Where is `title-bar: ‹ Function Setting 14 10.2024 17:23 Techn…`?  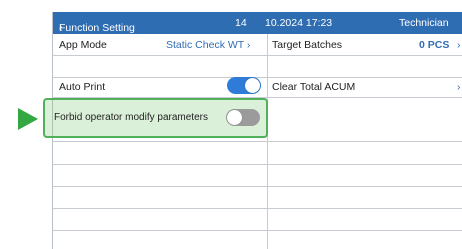
title-bar: ‹ Function Setting 14 10.2024 17:23 Techn… is located at coordinates (257, 23).